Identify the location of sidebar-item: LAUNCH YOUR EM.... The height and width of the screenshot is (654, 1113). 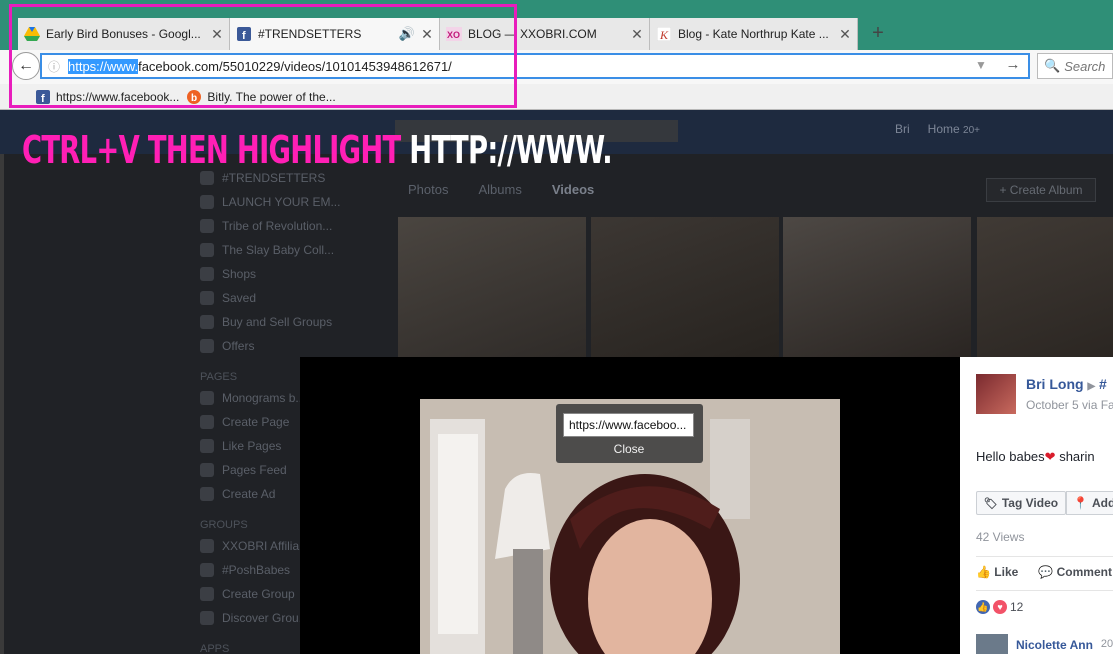
(295, 202).